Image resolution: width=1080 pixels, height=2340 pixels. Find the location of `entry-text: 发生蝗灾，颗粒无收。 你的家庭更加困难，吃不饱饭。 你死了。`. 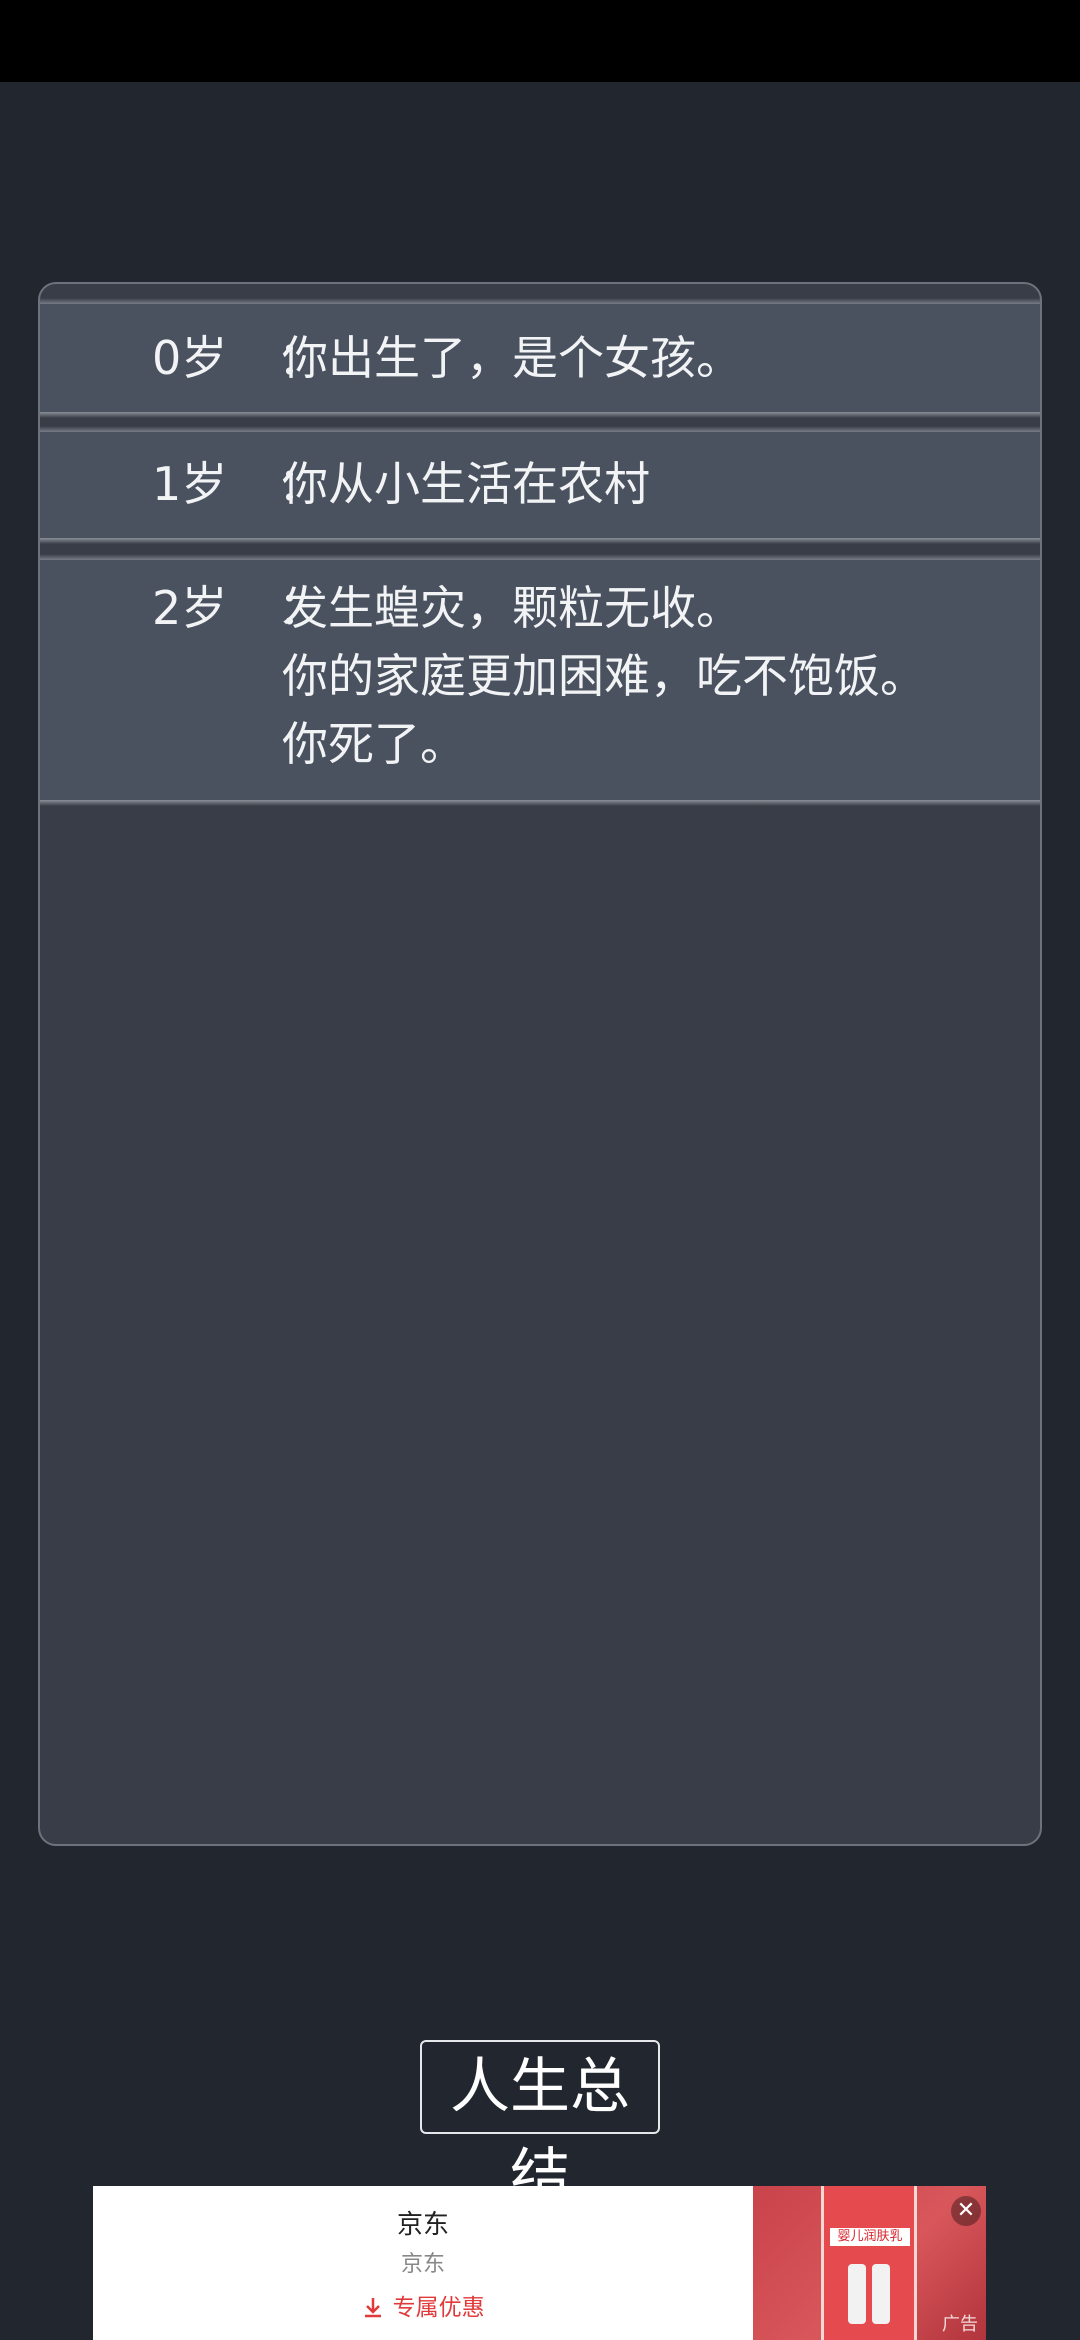

entry-text: 发生蝗灾，颗粒无收。 你的家庭更加困难，吃不饱饭。 你死了。 is located at coordinates (604, 676).